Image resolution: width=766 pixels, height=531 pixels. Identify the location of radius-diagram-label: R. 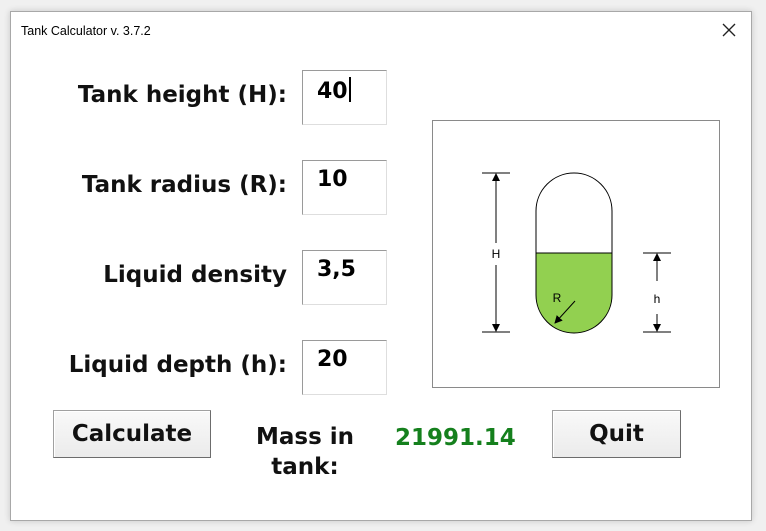
(557, 298).